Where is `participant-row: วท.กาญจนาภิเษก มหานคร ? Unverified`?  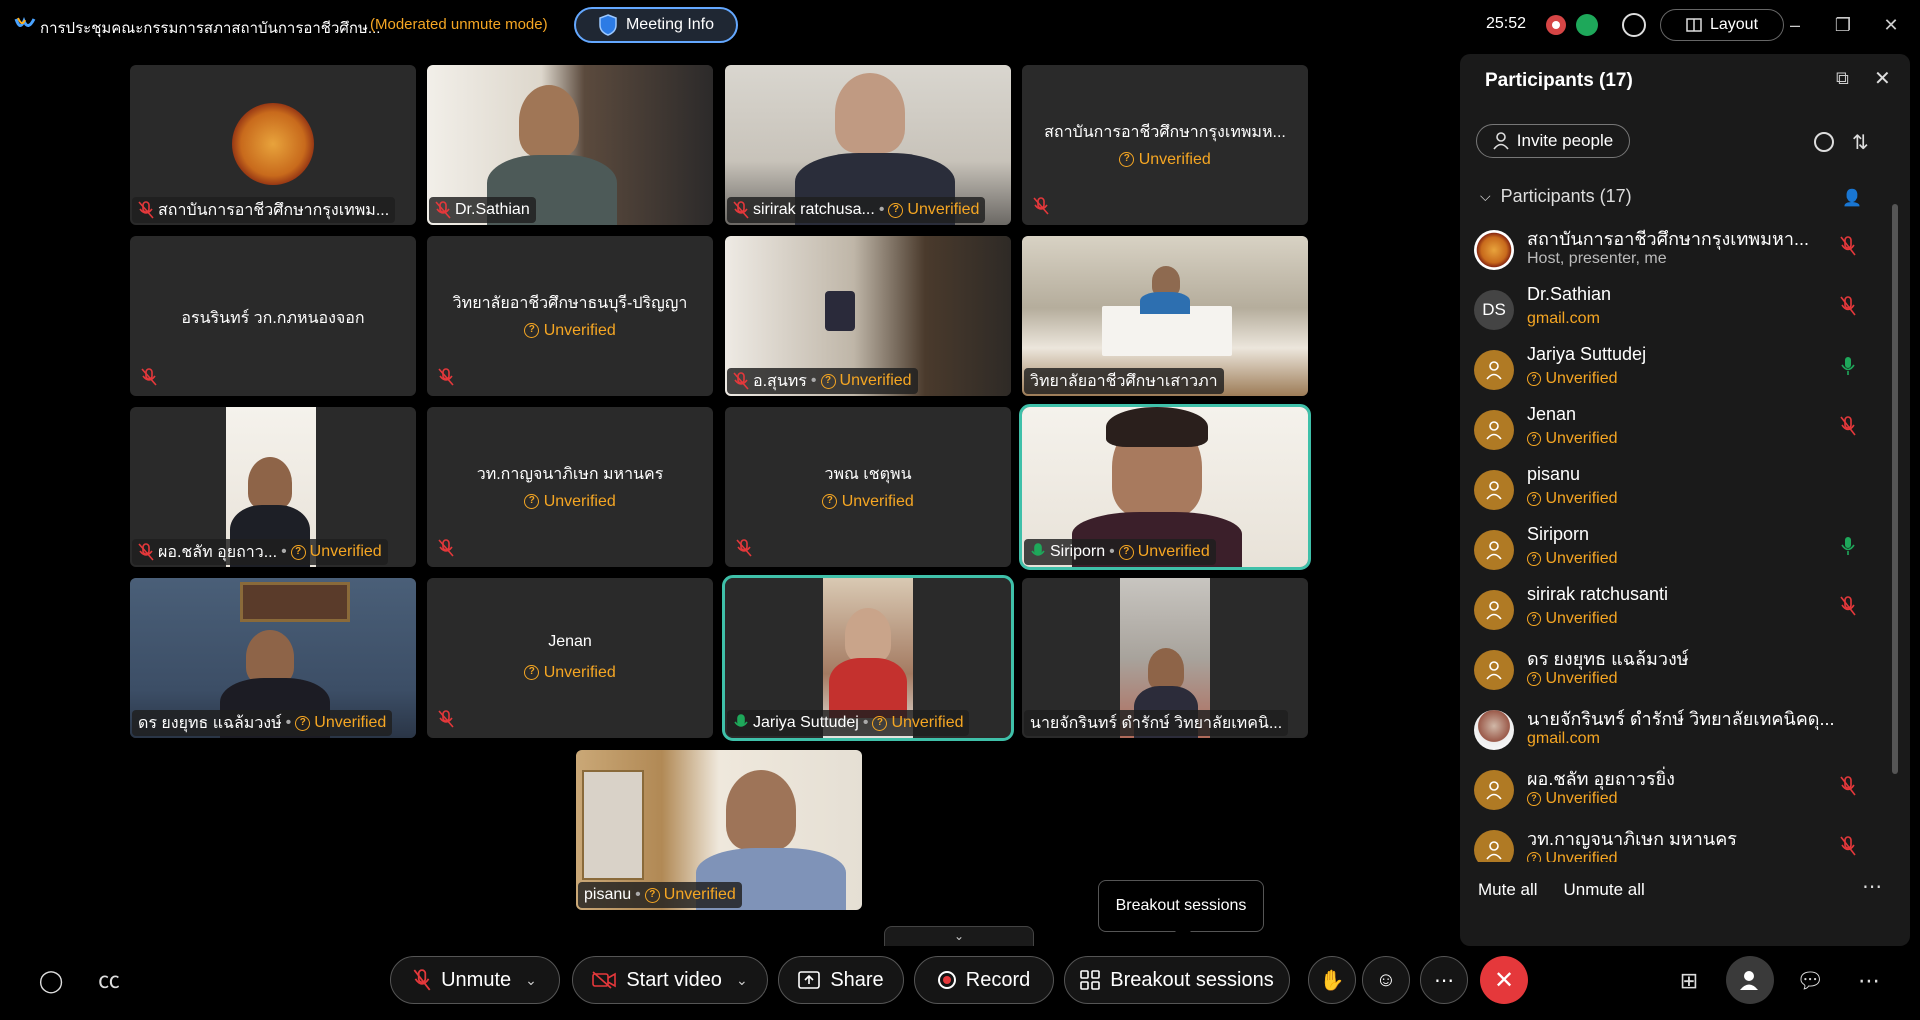
participant-row: วท.กาญจนาภิเษก มหานคร ? Unverified is located at coordinates (1685, 842).